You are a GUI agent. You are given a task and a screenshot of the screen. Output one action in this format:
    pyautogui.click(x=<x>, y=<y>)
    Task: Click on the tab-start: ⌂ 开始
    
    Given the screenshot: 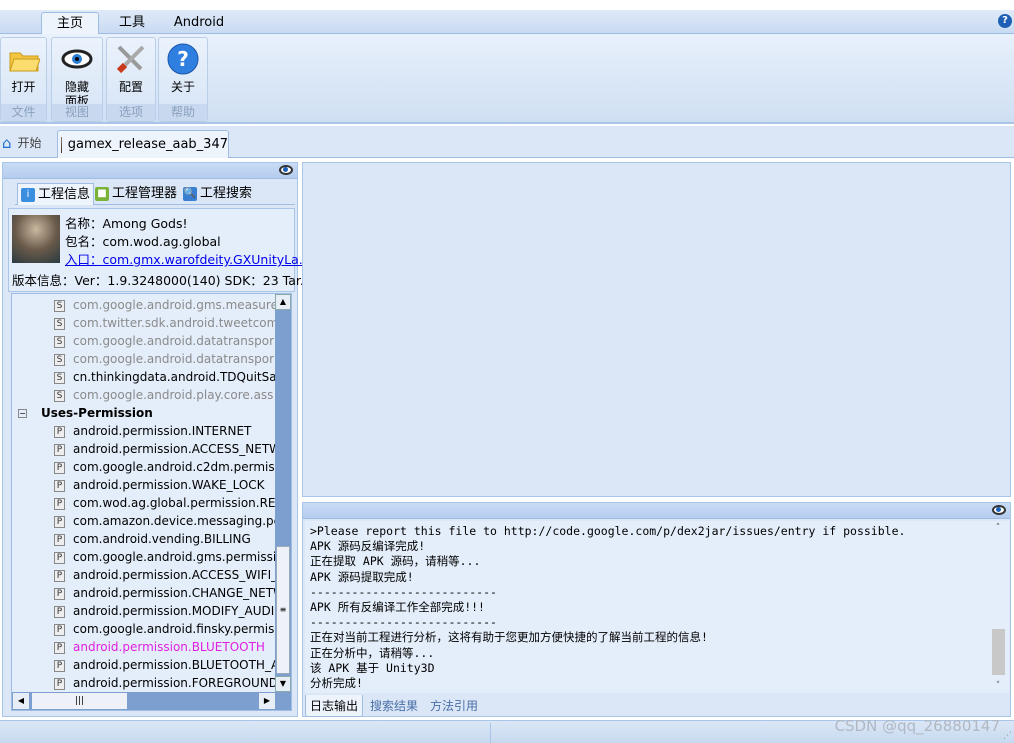 What is the action you would take?
    pyautogui.click(x=28, y=144)
    